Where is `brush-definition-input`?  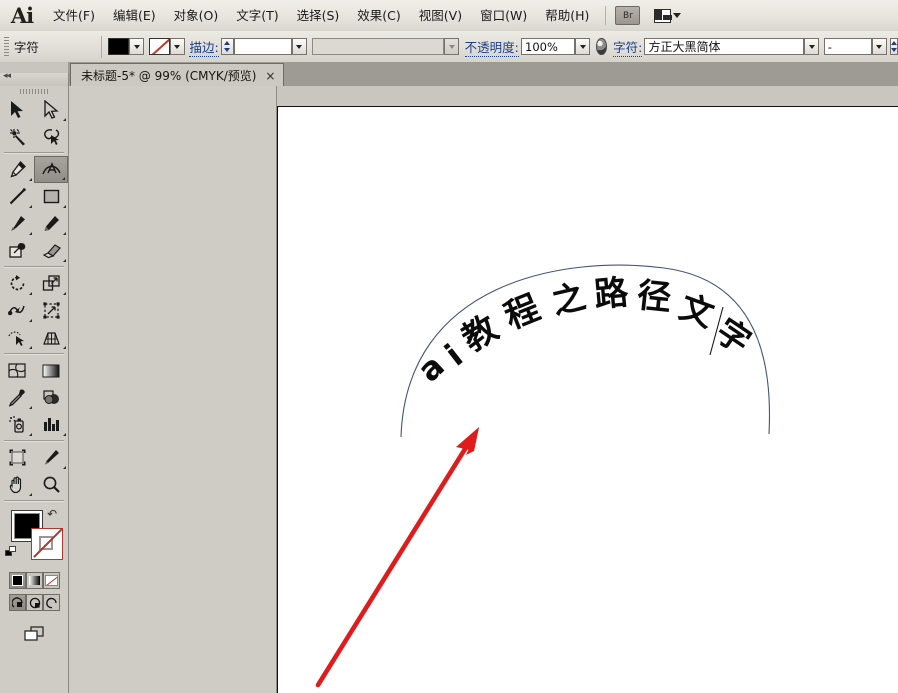 brush-definition-input is located at coordinates (378, 46).